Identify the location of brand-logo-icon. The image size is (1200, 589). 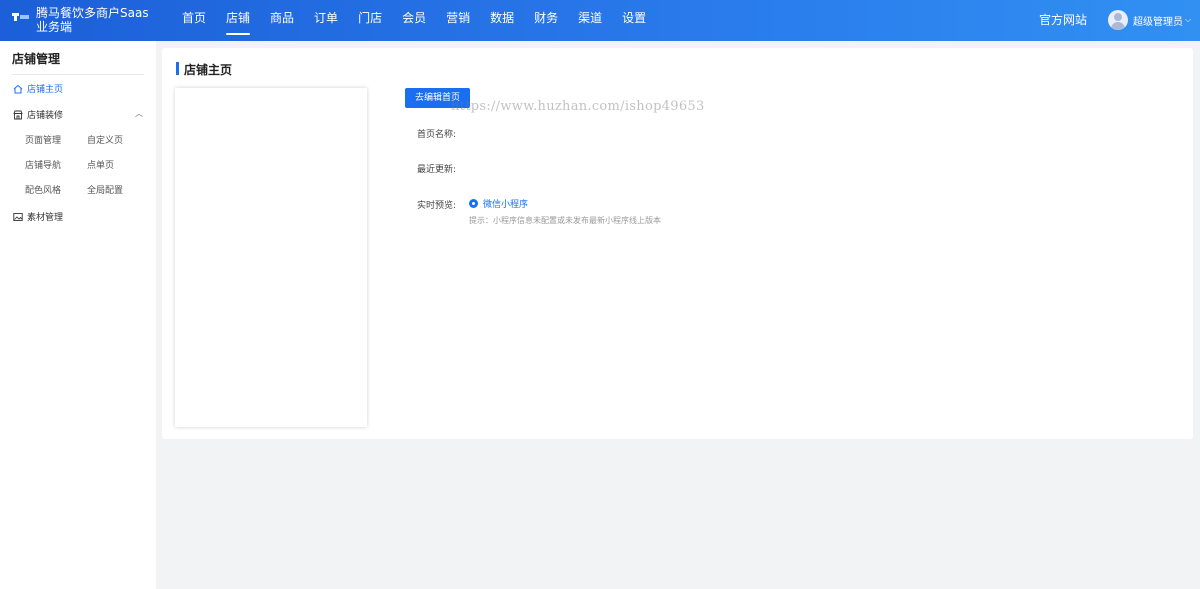
(21, 17).